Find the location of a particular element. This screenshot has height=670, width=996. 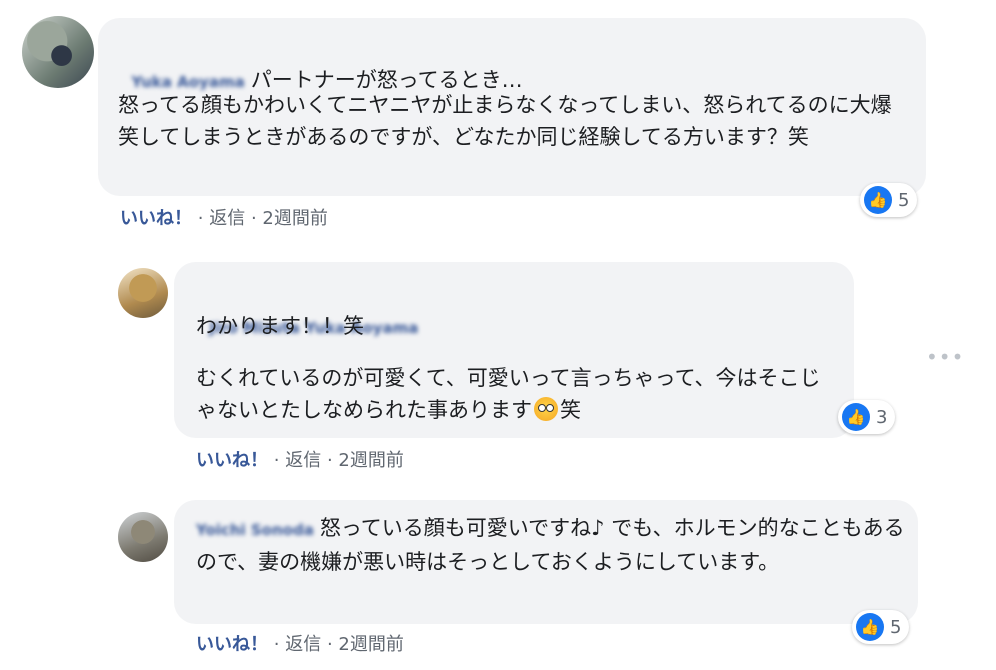

comment-author: Yoichi Sonoda is located at coordinates (255, 530).